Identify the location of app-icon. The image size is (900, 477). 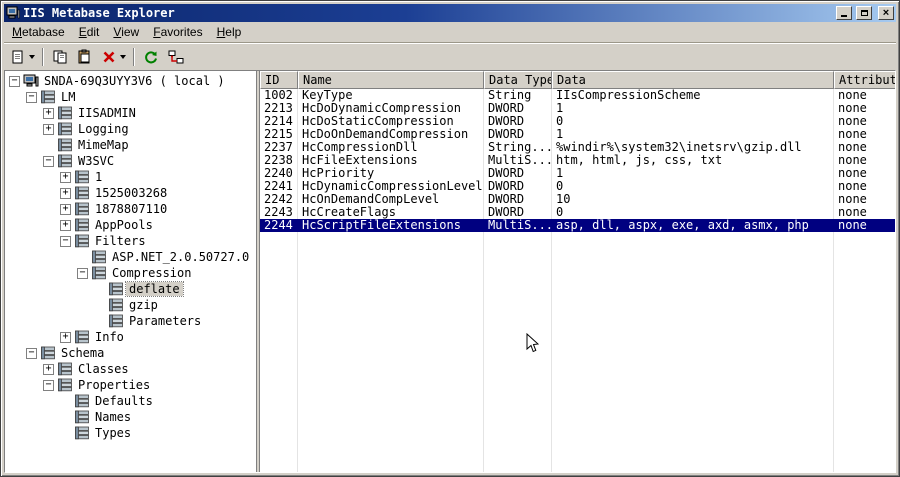
(13, 13).